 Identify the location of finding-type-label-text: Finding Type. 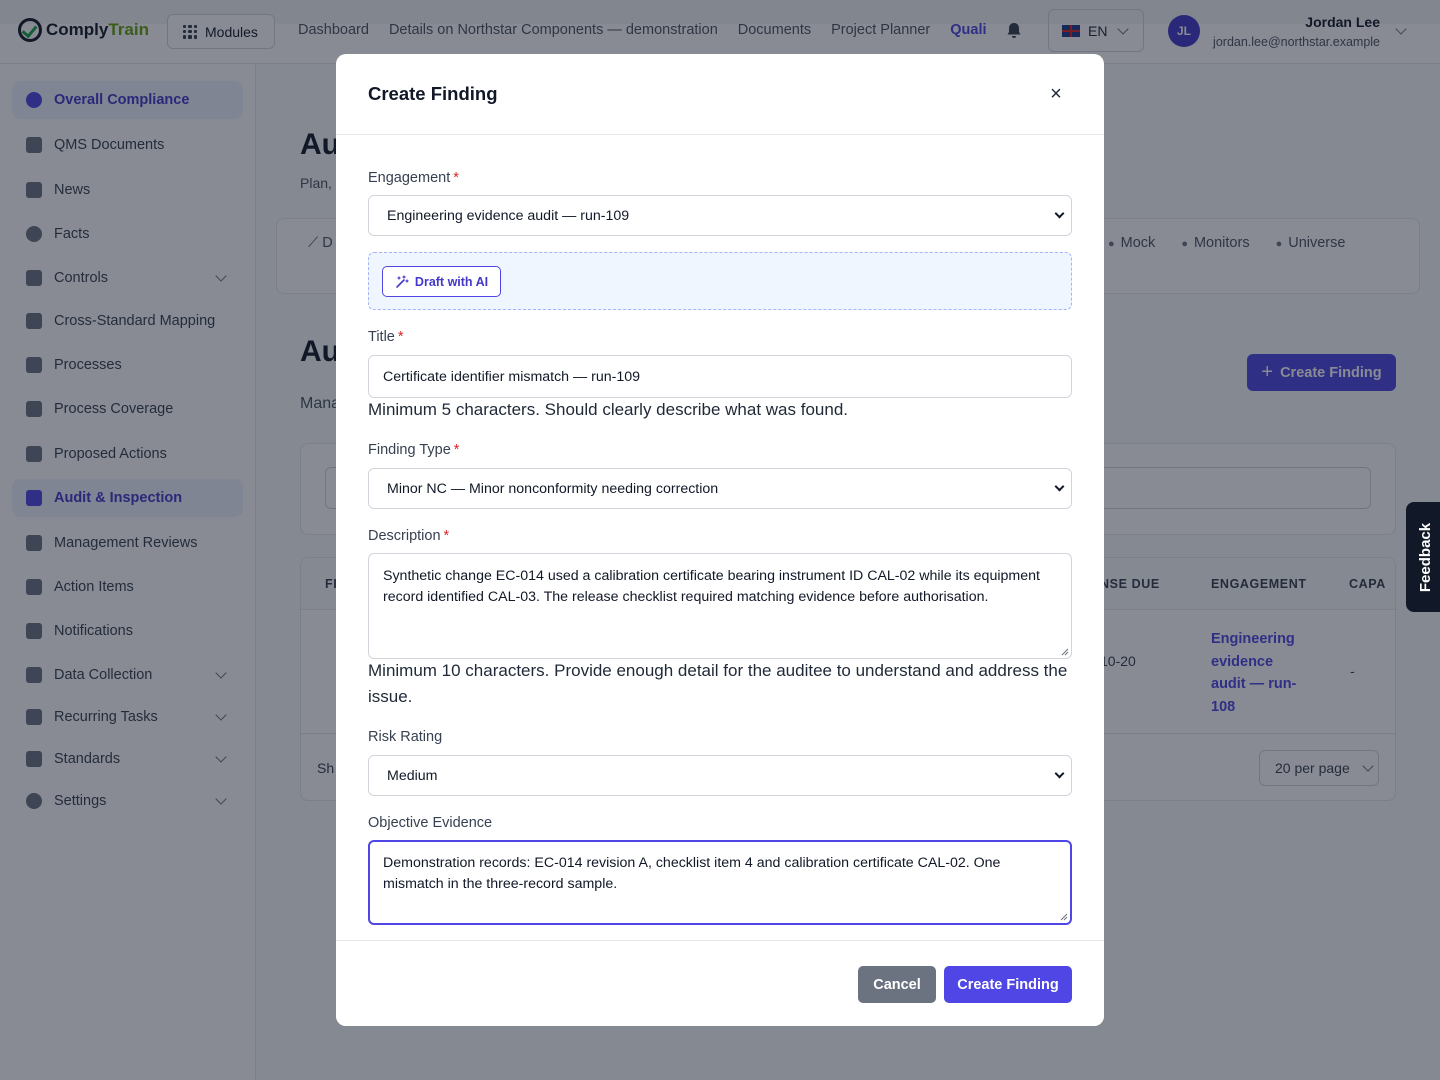
(409, 450).